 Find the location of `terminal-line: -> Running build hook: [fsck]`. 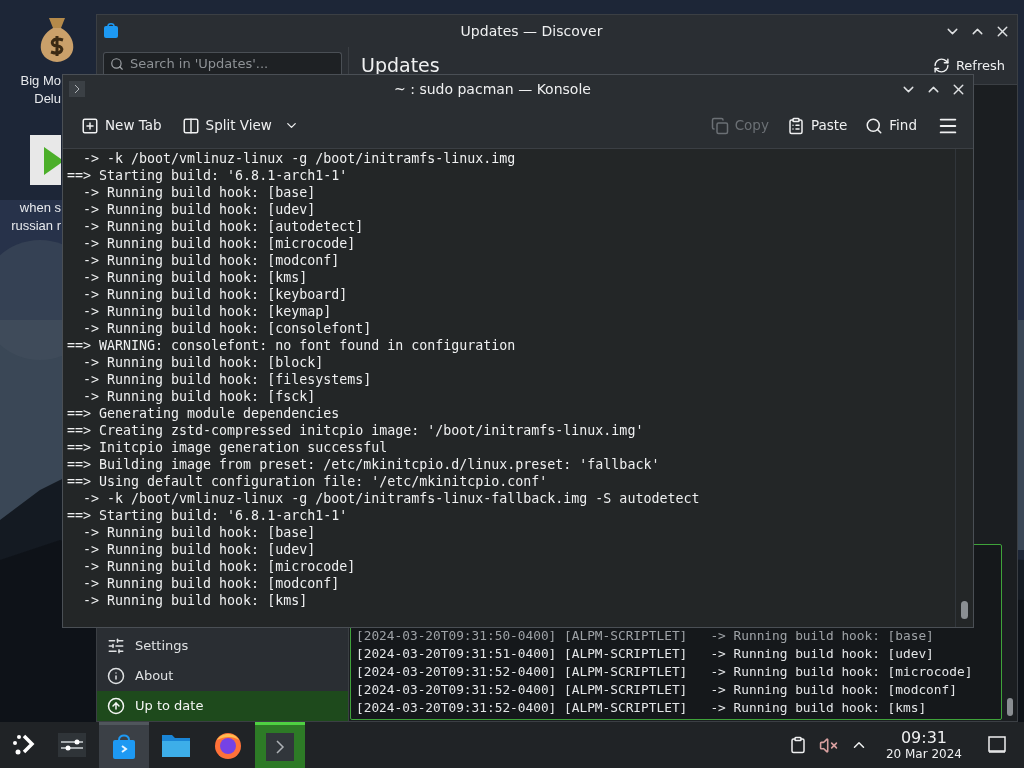

terminal-line: -> Running build hook: [fsck] is located at coordinates (199, 396).